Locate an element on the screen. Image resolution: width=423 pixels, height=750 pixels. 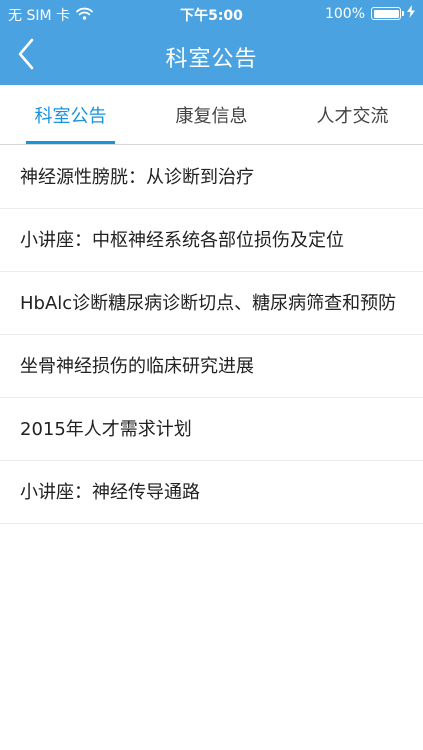
tab-talent-exchange: 人才交流 is located at coordinates (352, 114).